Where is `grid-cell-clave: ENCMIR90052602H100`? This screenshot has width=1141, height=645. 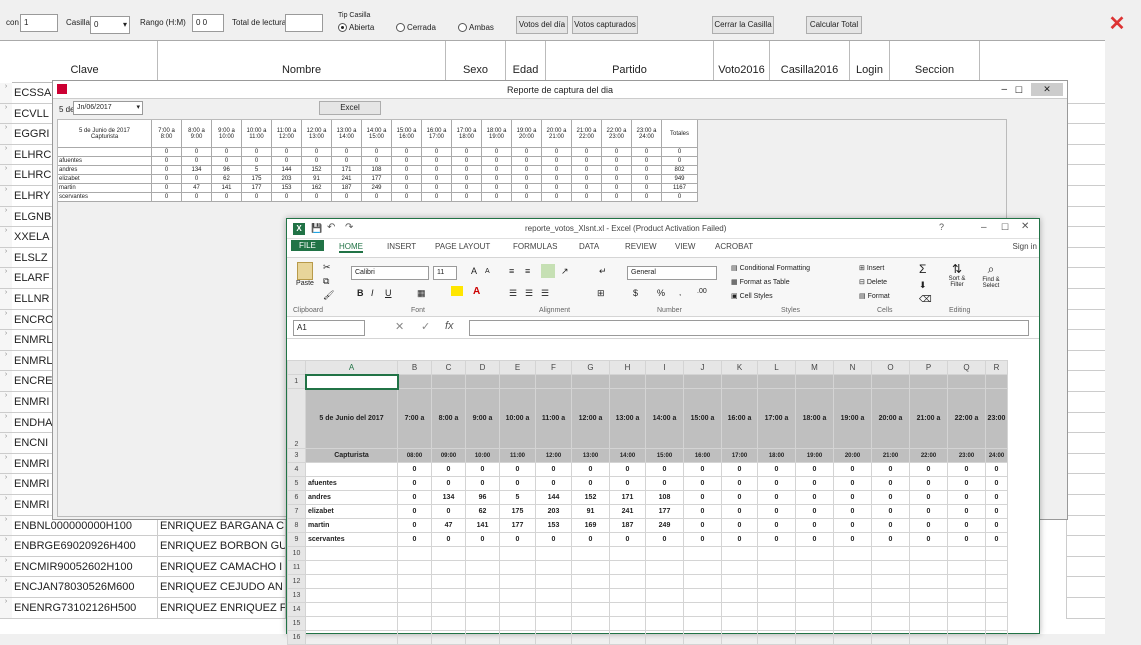 grid-cell-clave: ENCMIR90052602H100 is located at coordinates (85, 567).